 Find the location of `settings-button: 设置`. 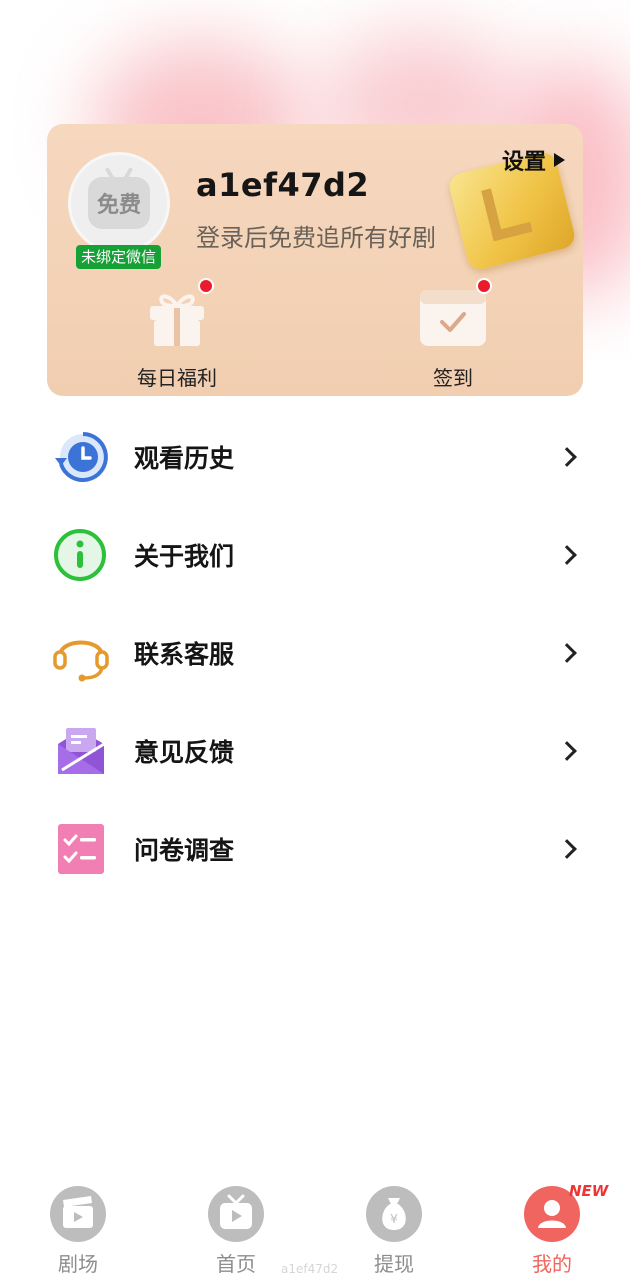

settings-button: 设置 is located at coordinates (533, 160).